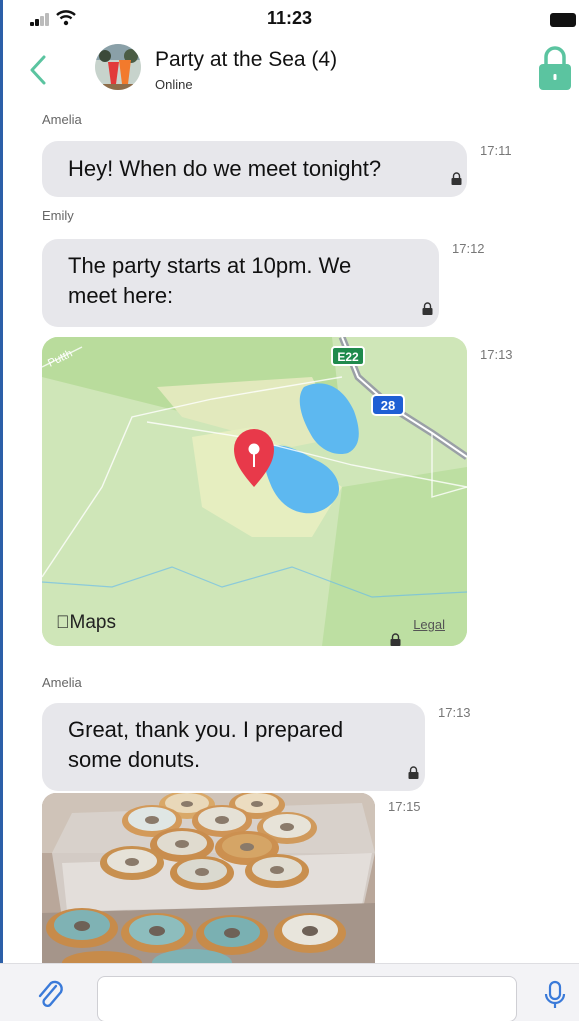 This screenshot has height=1021, width=579. Describe the element at coordinates (429, 624) in the screenshot. I see `map-legal-link: Legal` at that location.